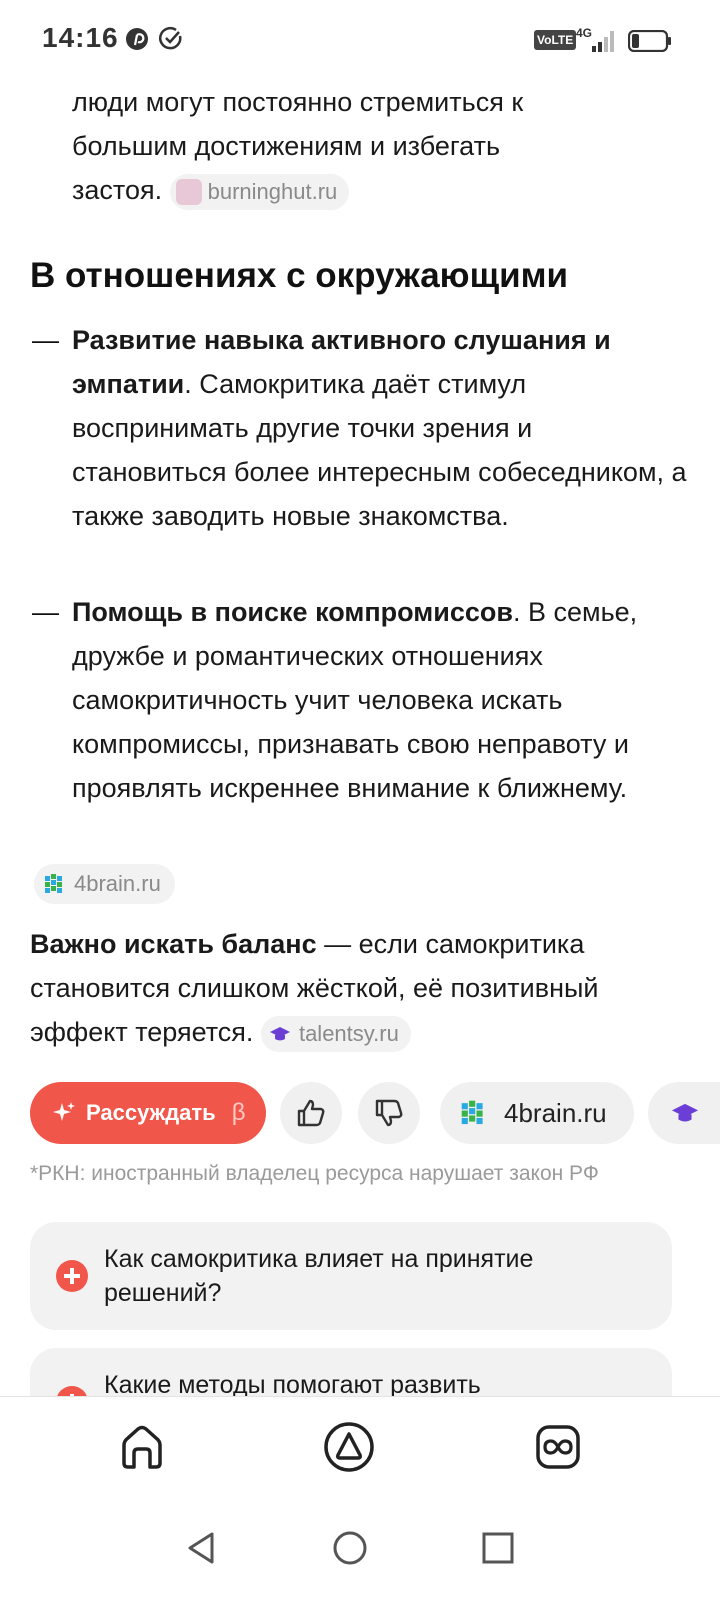  I want to click on intro-line-2: большим достижениям и избегать, so click(286, 146).